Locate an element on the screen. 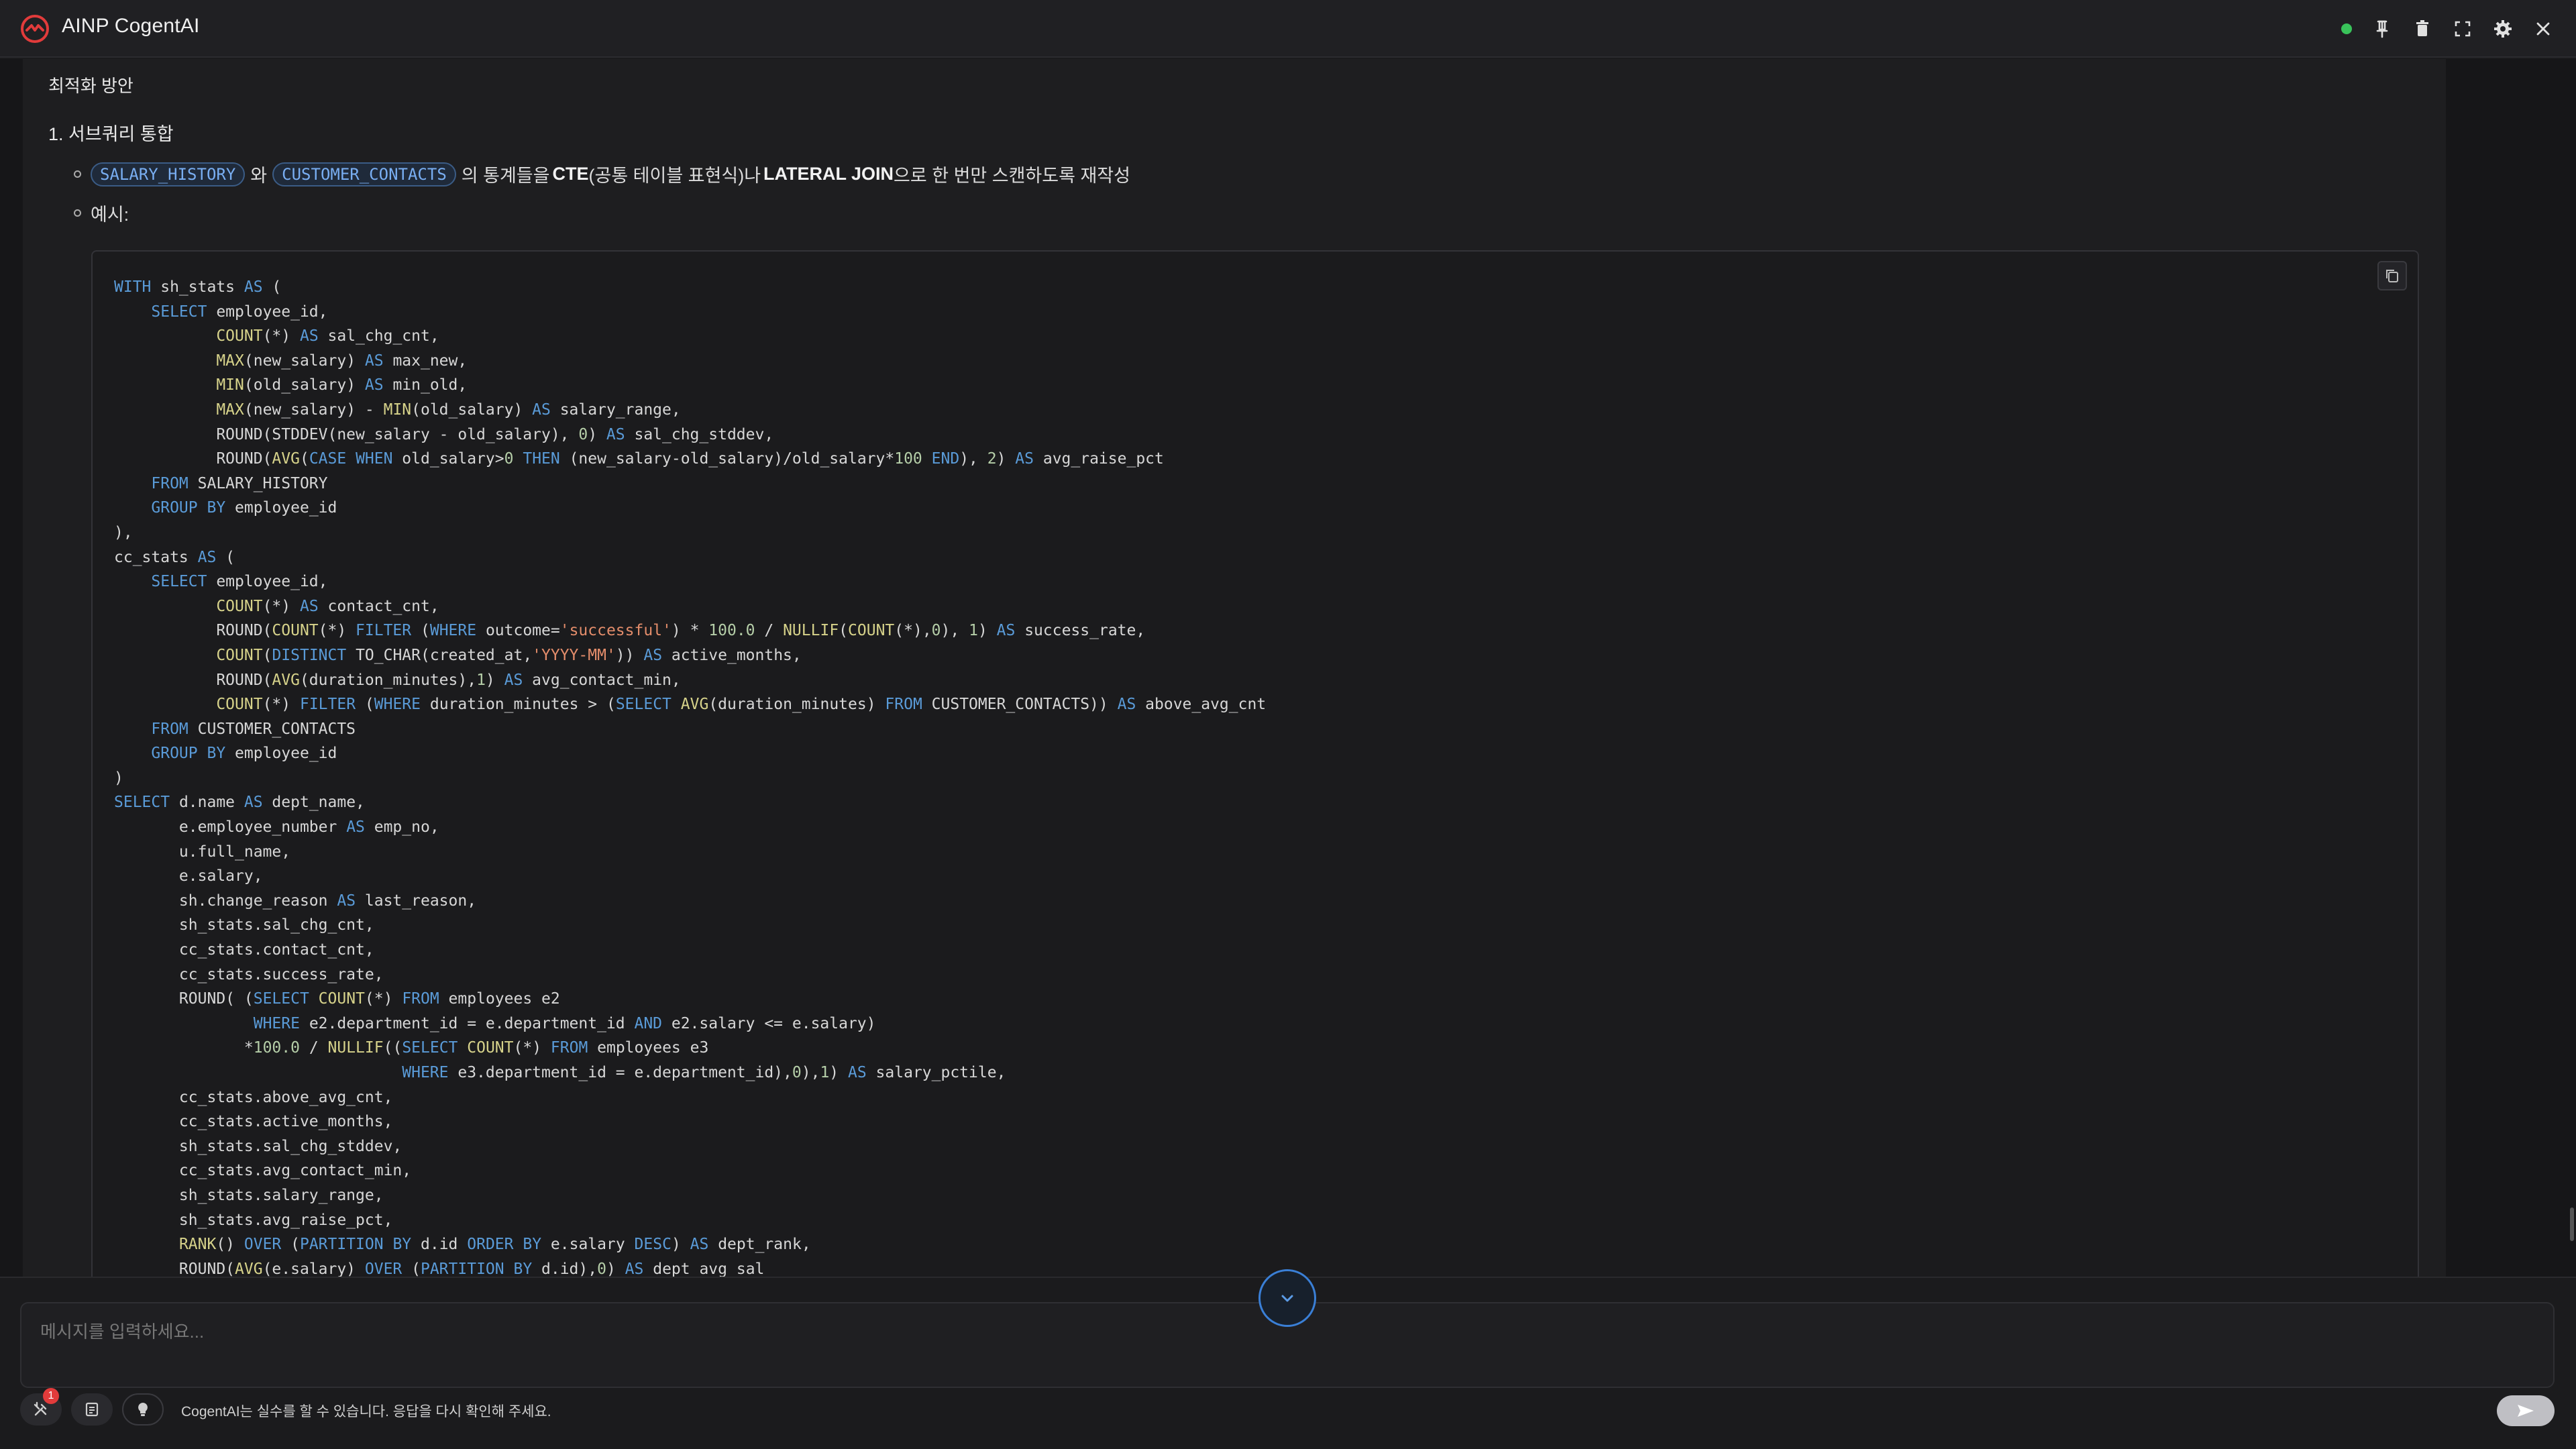 The image size is (2576, 1449). expand-icon is located at coordinates (2463, 29).